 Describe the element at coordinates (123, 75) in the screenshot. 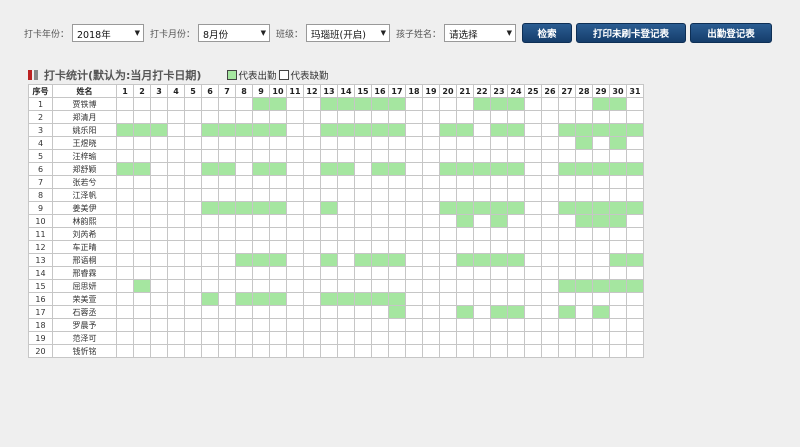

I see `section-title: 打卡统计(默认为:当月打卡日期)` at that location.